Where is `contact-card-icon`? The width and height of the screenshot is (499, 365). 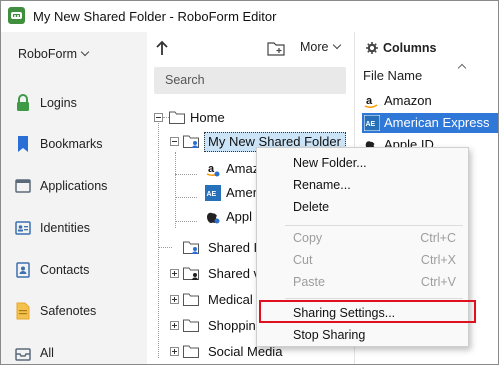
contact-card-icon is located at coordinates (23, 270).